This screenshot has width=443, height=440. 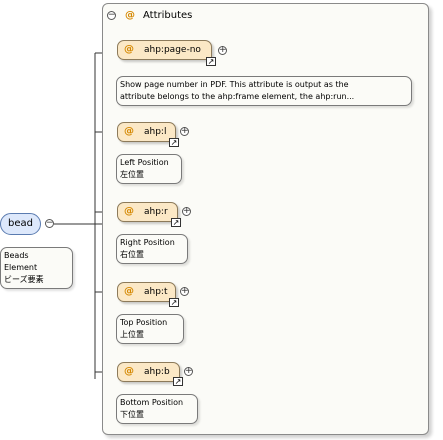 What do you see at coordinates (20, 224) in the screenshot?
I see `element-node-bead: bead` at bounding box center [20, 224].